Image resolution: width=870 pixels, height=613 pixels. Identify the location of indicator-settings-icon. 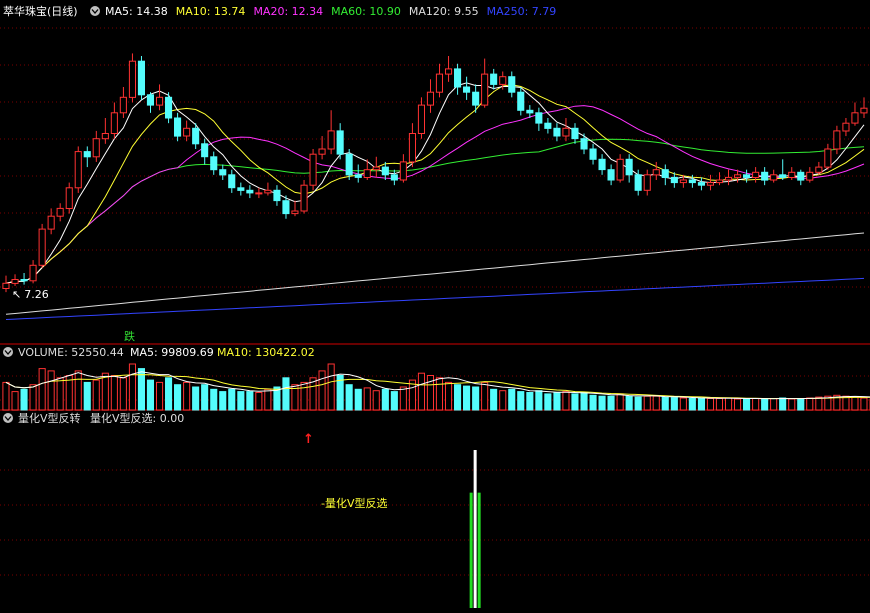
(8, 418).